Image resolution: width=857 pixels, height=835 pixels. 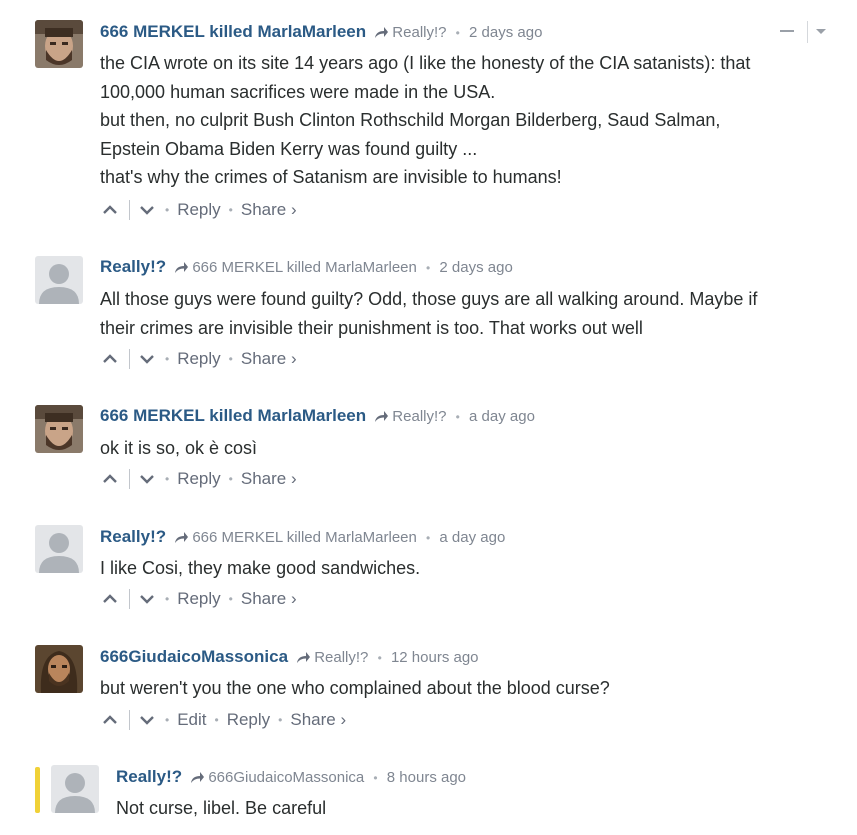 What do you see at coordinates (466, 808) in the screenshot?
I see `comment-body: Not curse, libel. Be careful` at bounding box center [466, 808].